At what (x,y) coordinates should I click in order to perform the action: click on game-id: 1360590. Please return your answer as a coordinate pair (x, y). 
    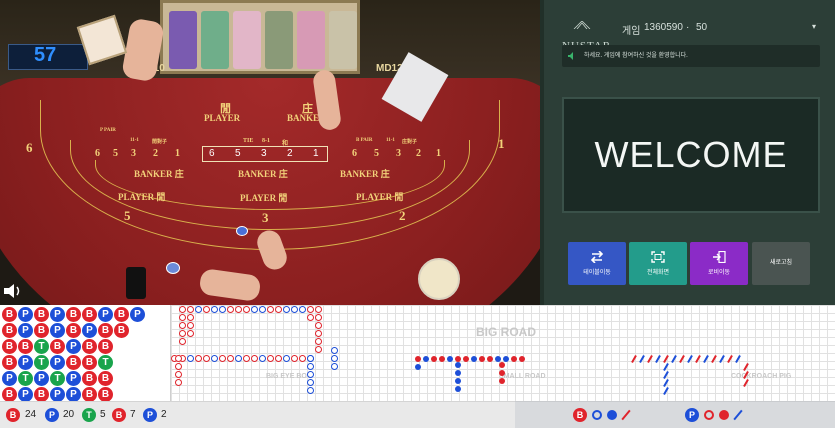
    Looking at the image, I should click on (663, 27).